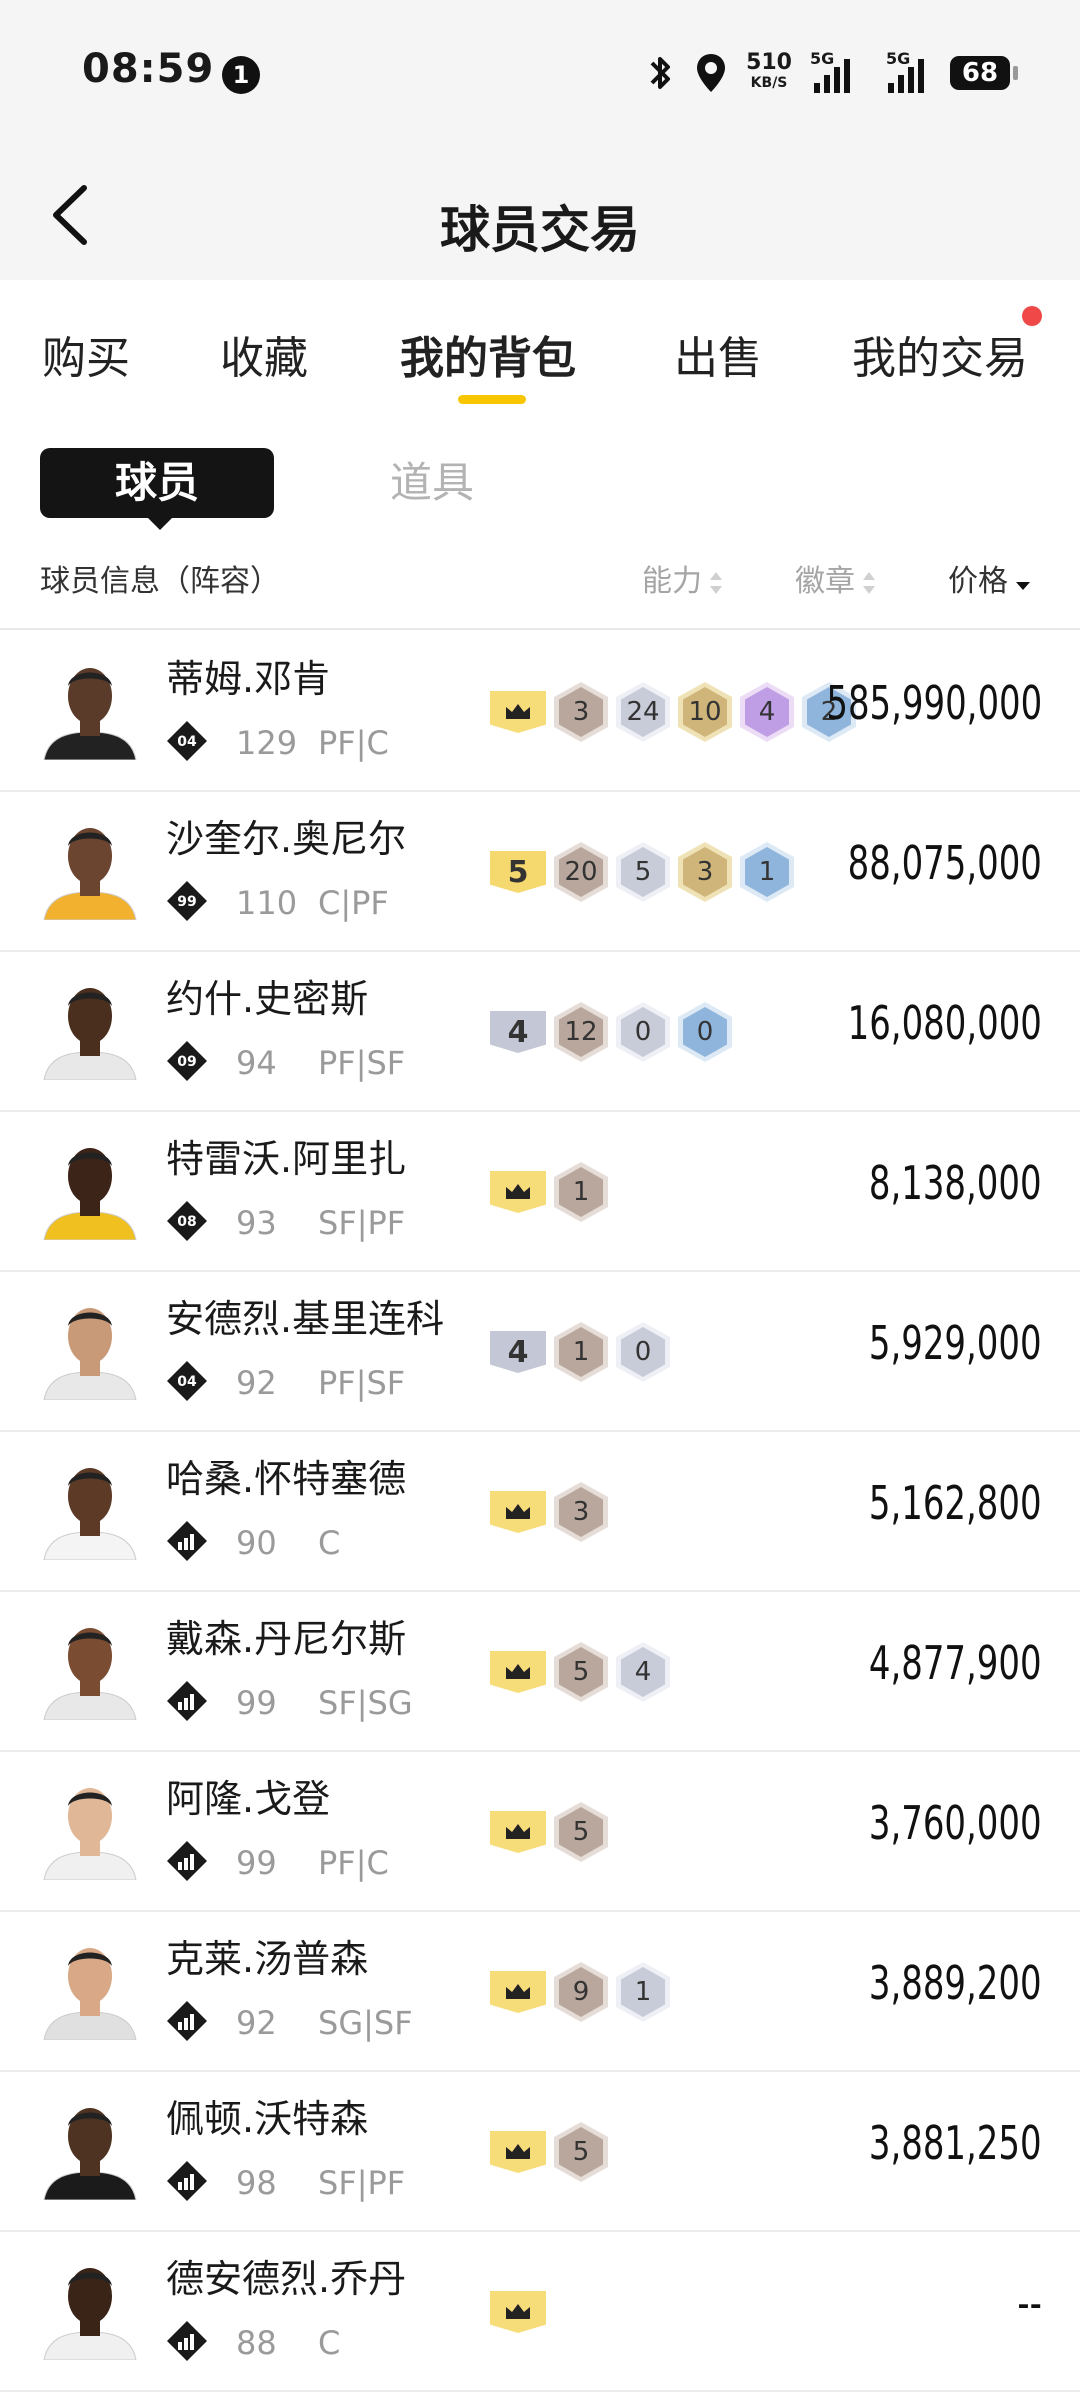  Describe the element at coordinates (673, 712) in the screenshot. I see `badge-group: 3 24 10 4 2` at that location.